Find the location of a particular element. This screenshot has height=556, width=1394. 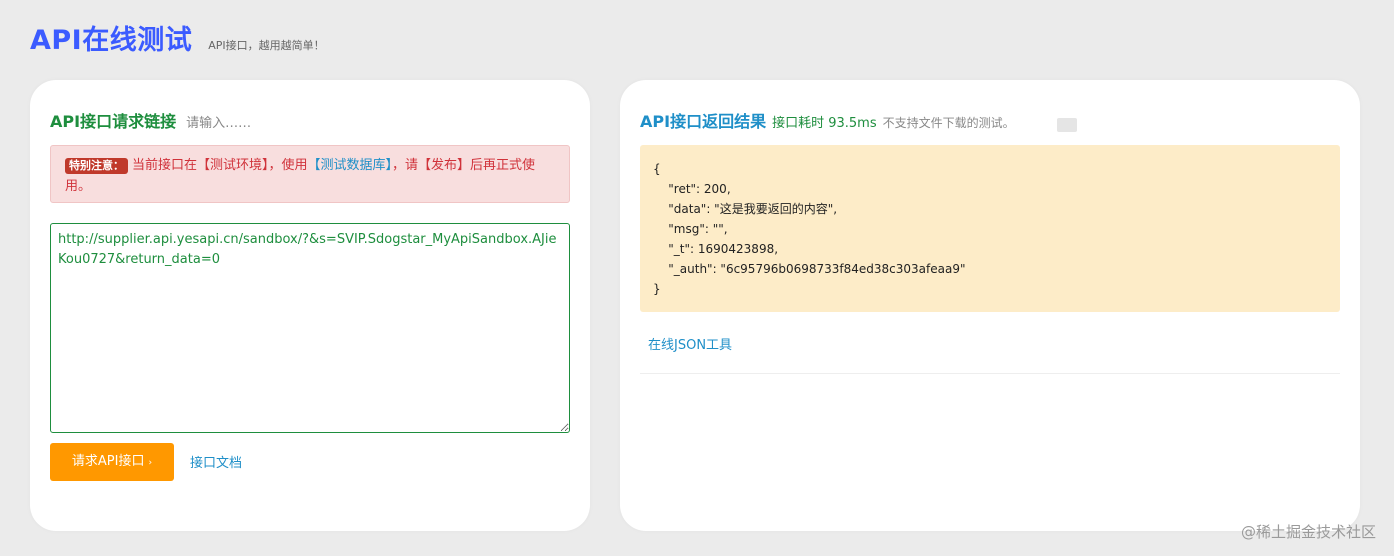

request-api-button: 请求API接口 › is located at coordinates (112, 462).